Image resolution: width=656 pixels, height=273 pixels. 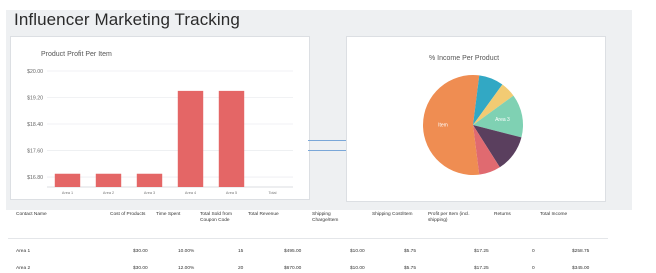 I want to click on table-header-cell: Returns, so click(x=502, y=214).